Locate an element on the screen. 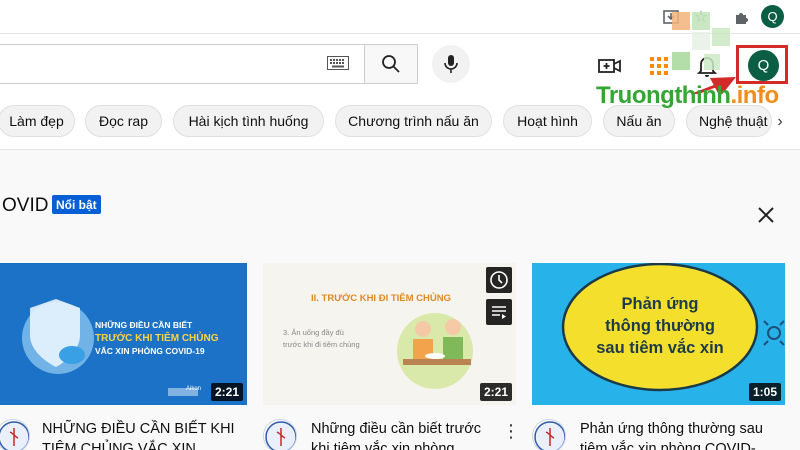 This screenshot has width=800, height=450. thumb3-line1: Phản ứng is located at coordinates (660, 304).